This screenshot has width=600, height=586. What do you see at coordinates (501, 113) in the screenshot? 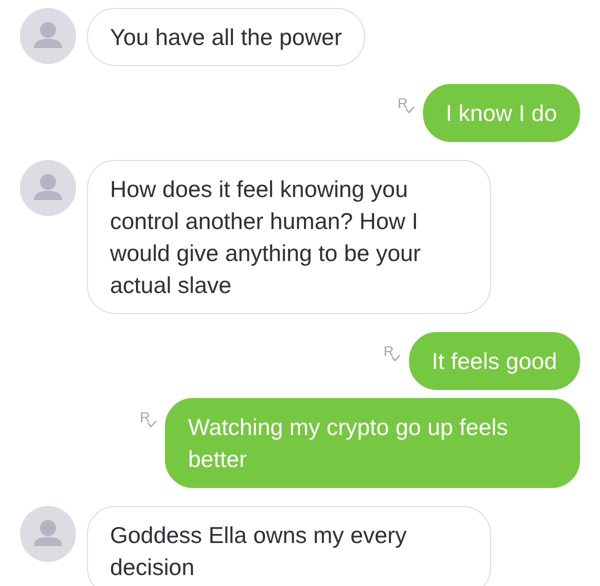
I see `message-bubble: I know I do` at bounding box center [501, 113].